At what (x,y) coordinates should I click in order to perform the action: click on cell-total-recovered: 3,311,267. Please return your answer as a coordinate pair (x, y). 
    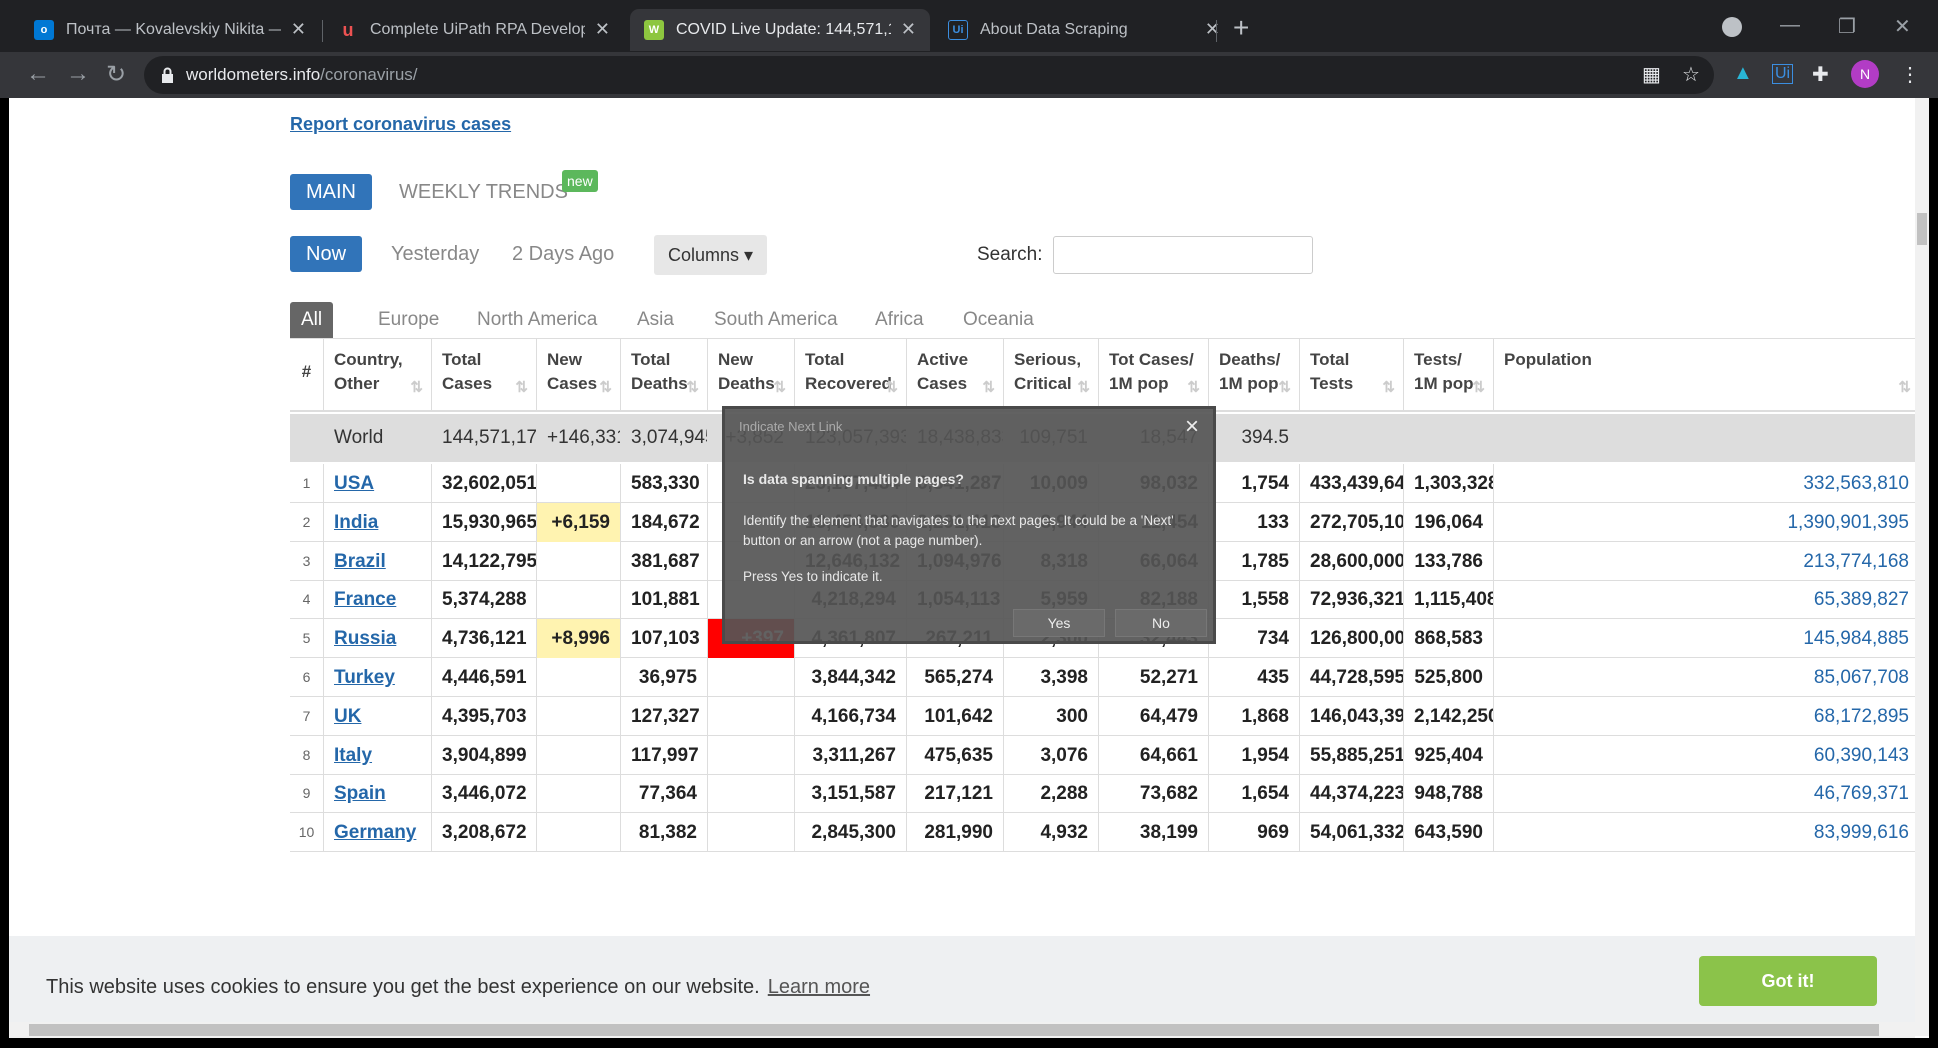
    Looking at the image, I should click on (851, 755).